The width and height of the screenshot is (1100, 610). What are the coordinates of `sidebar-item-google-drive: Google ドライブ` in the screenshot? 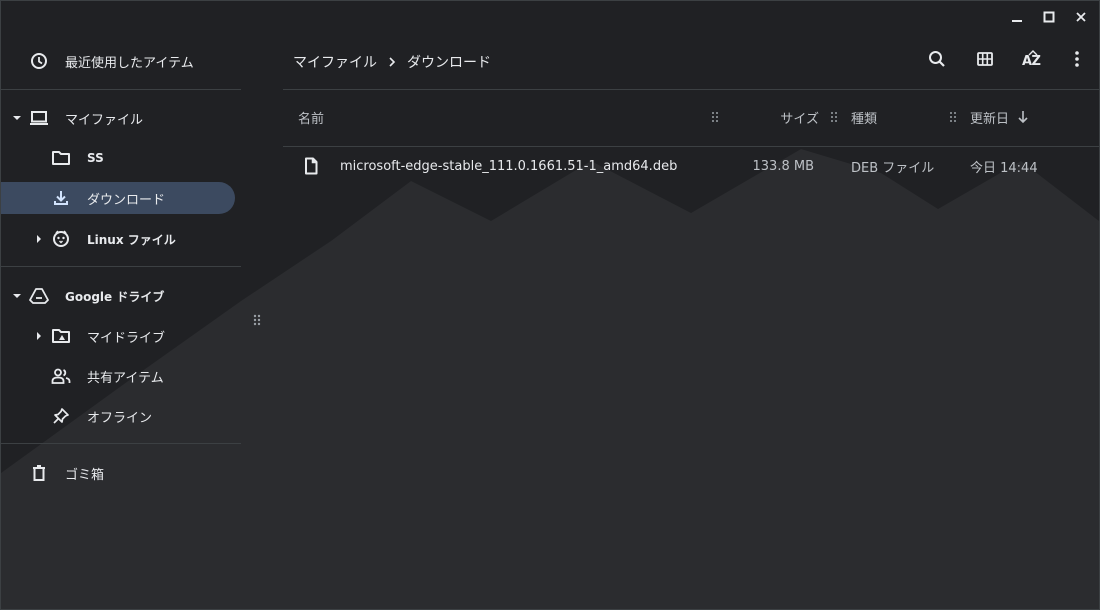 It's located at (118, 296).